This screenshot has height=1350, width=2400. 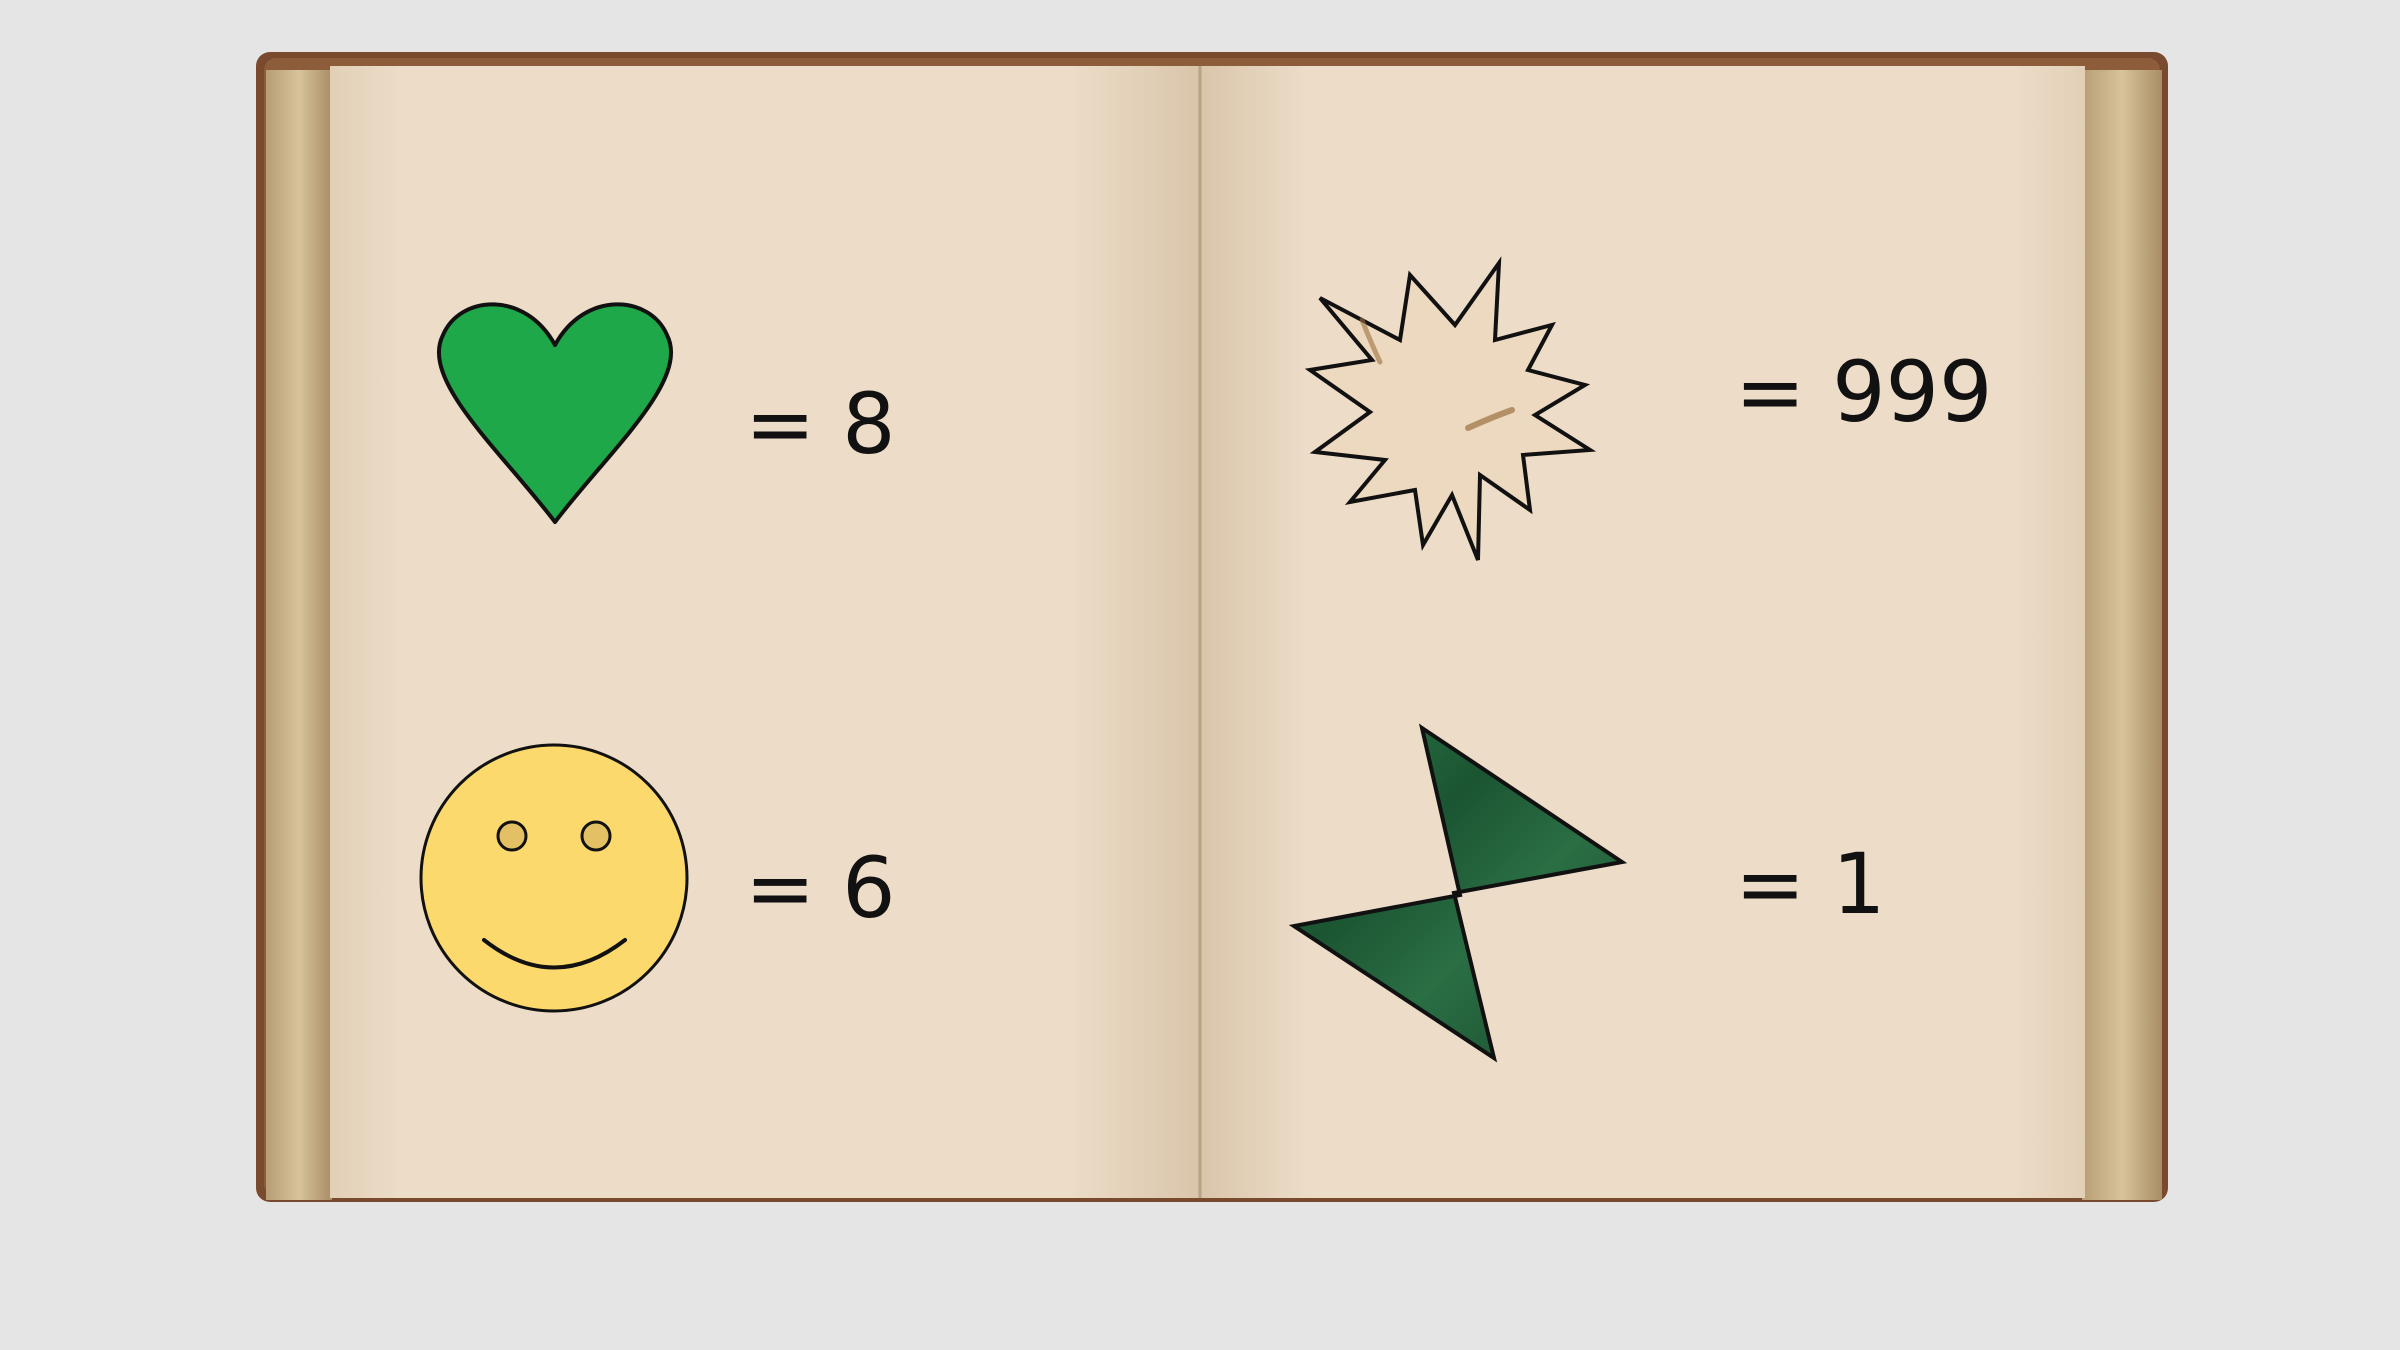 What do you see at coordinates (2122, 635) in the screenshot?
I see `page-edges-right` at bounding box center [2122, 635].